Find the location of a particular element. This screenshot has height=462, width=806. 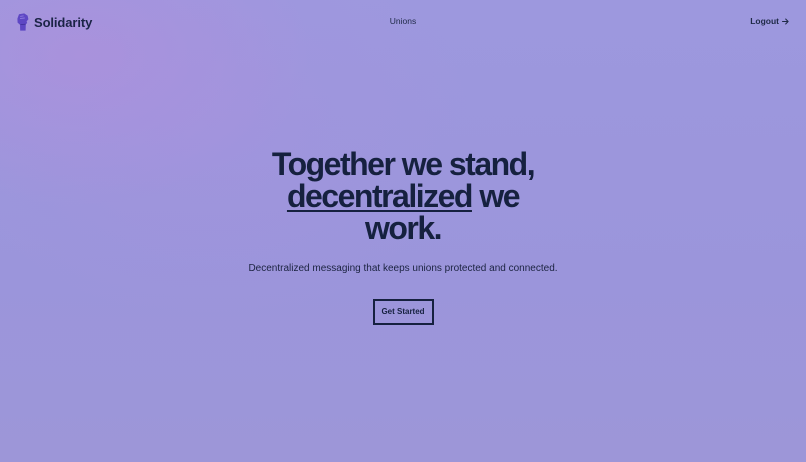

logout-label: Logout is located at coordinates (764, 21).